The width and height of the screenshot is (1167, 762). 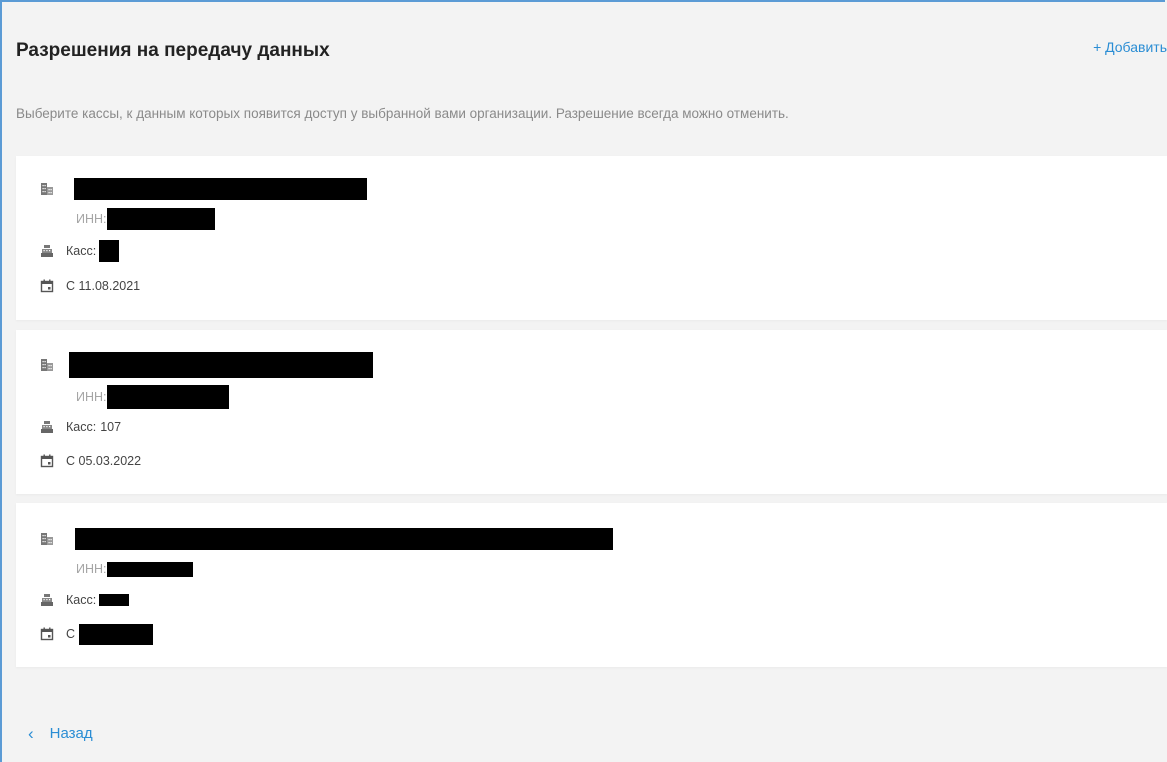 I want to click on permission-start-date: С 11.08.2021, so click(x=103, y=286).